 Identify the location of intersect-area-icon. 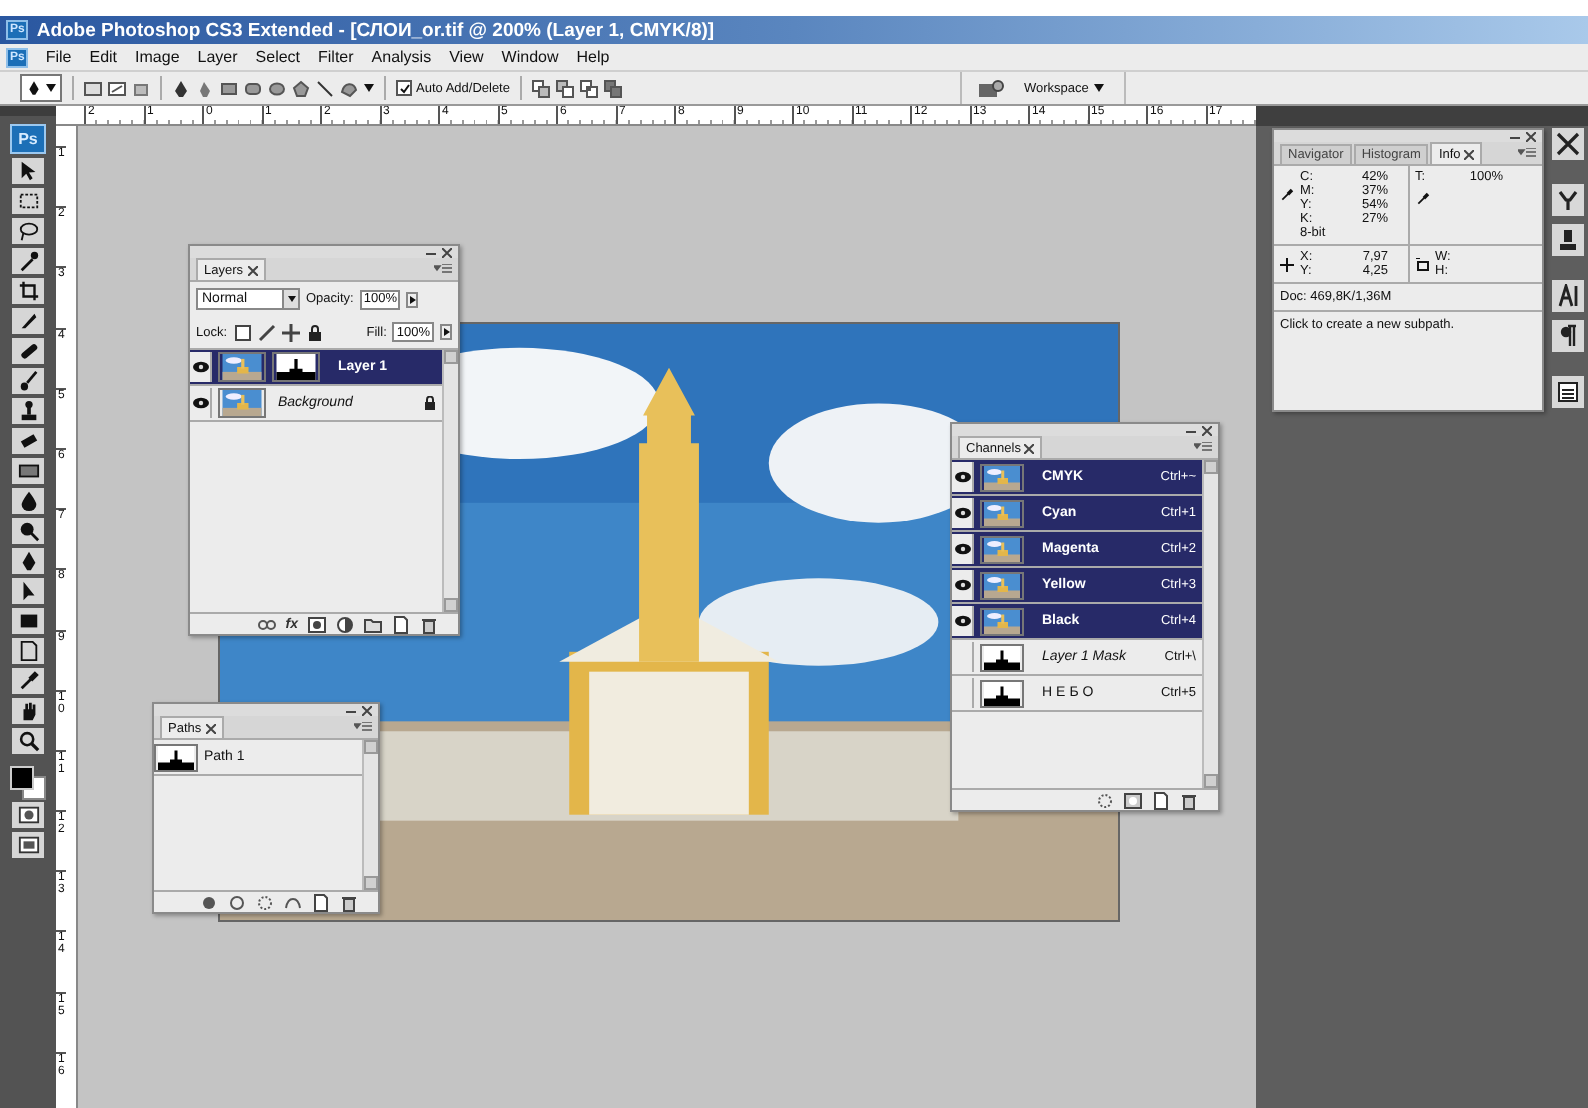
(588, 88).